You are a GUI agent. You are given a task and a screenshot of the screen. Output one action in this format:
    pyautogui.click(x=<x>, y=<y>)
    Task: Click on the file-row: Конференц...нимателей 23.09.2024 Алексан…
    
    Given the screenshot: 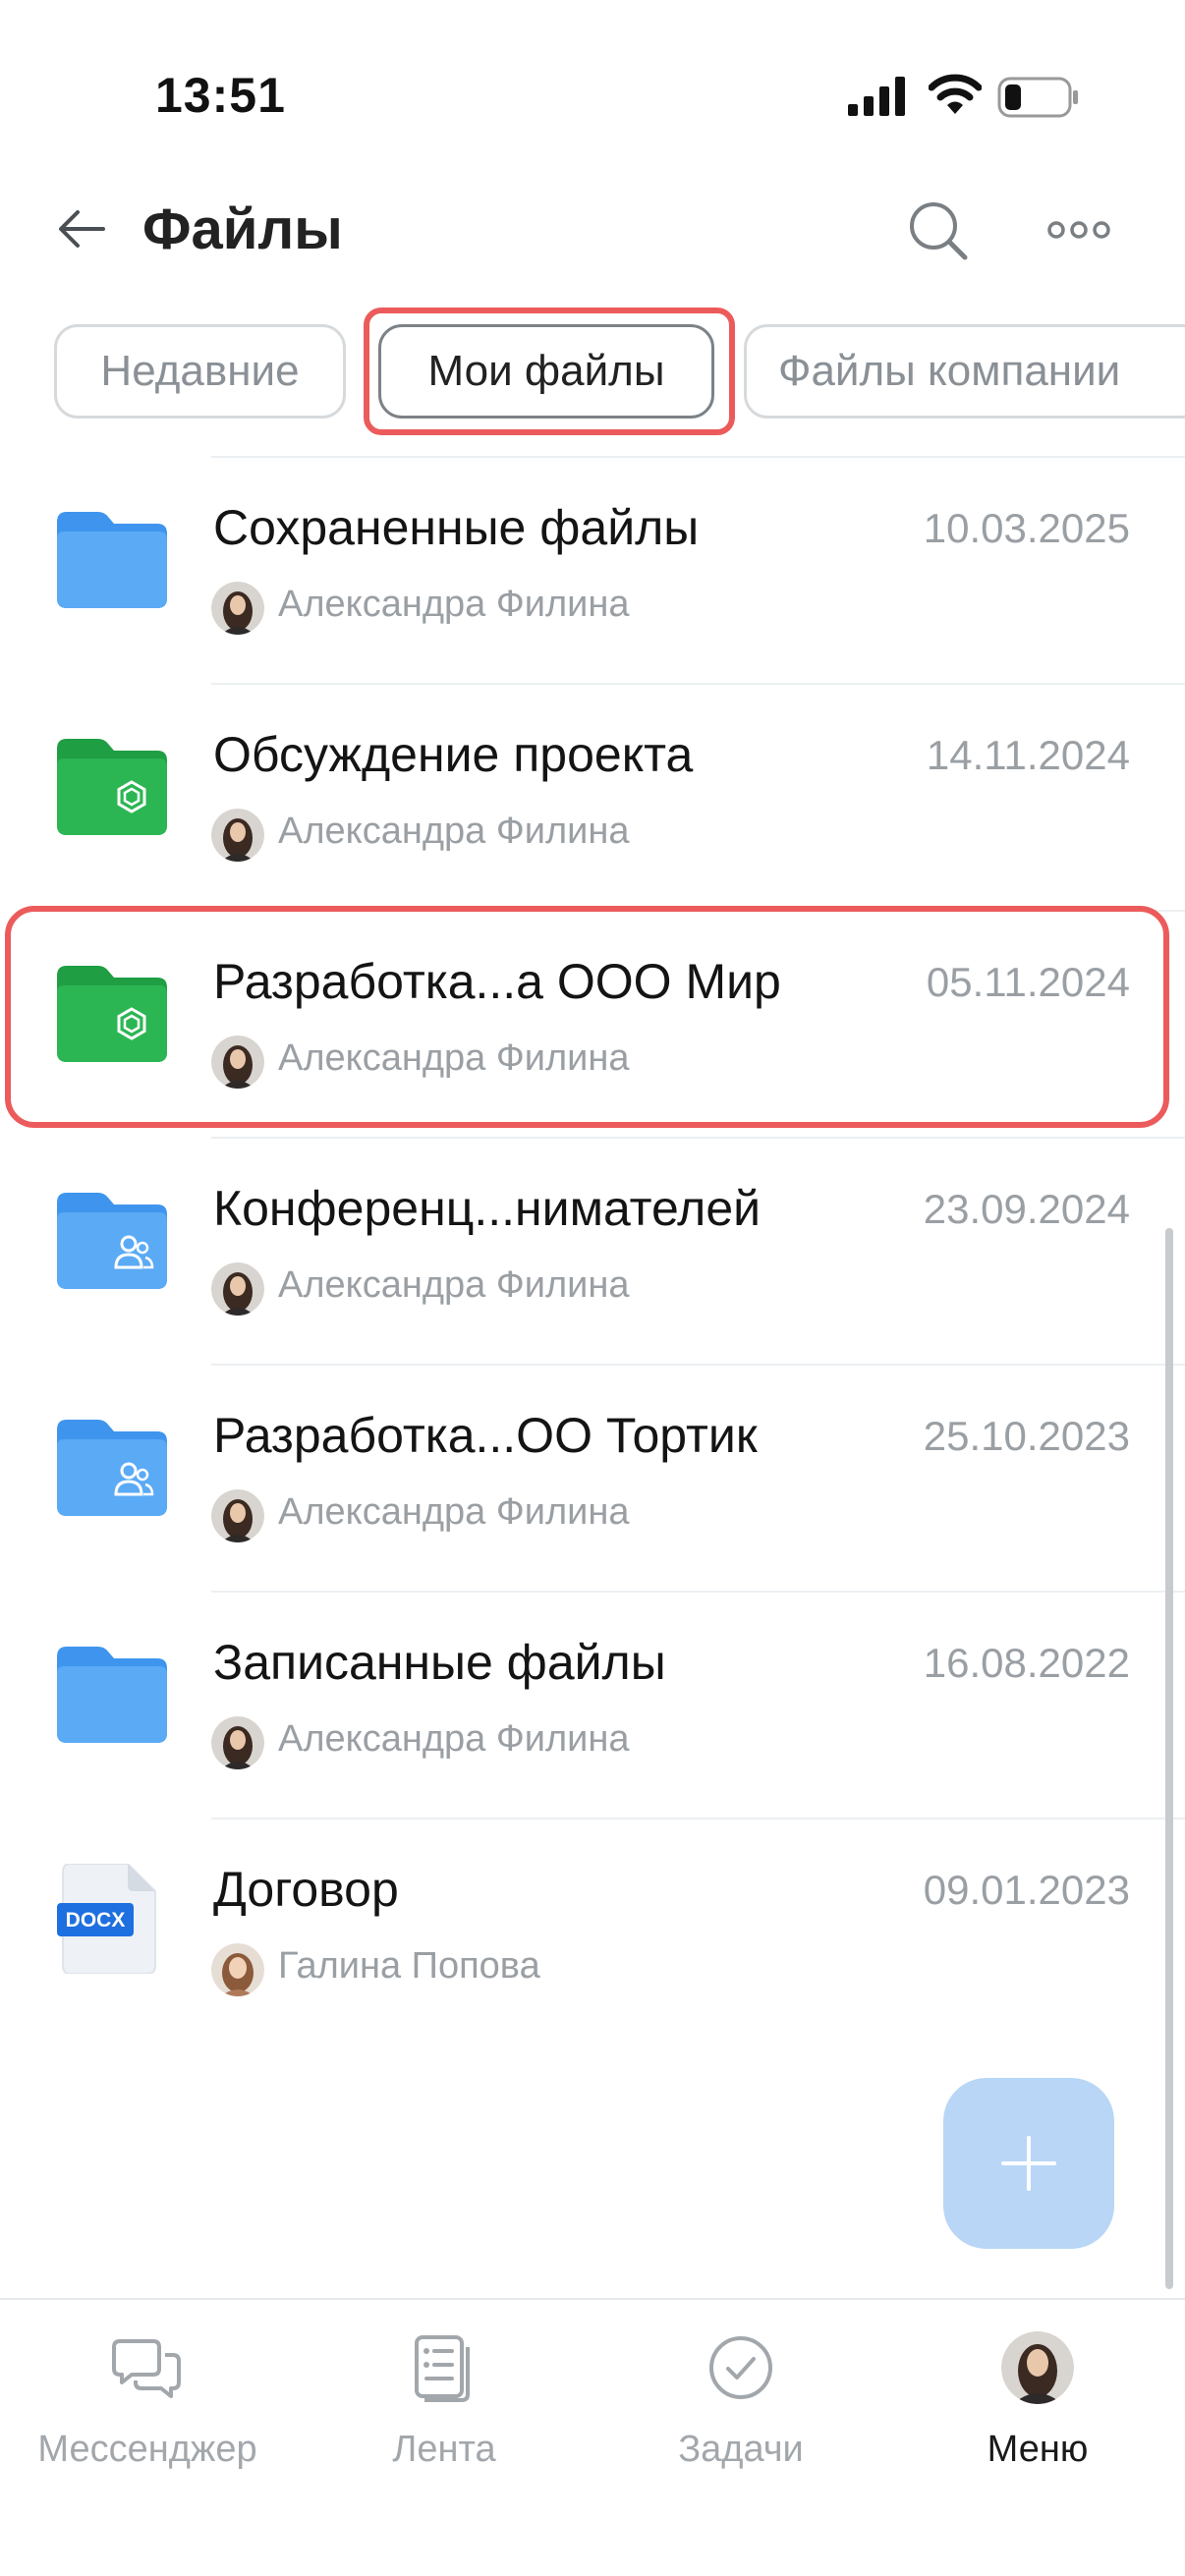 What is the action you would take?
    pyautogui.click(x=592, y=1252)
    